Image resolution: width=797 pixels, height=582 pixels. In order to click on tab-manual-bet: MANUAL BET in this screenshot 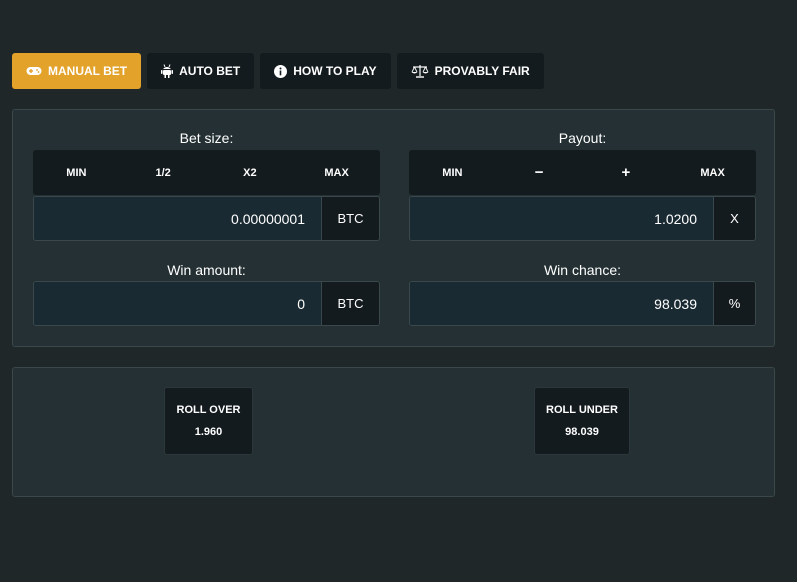, I will do `click(77, 71)`.